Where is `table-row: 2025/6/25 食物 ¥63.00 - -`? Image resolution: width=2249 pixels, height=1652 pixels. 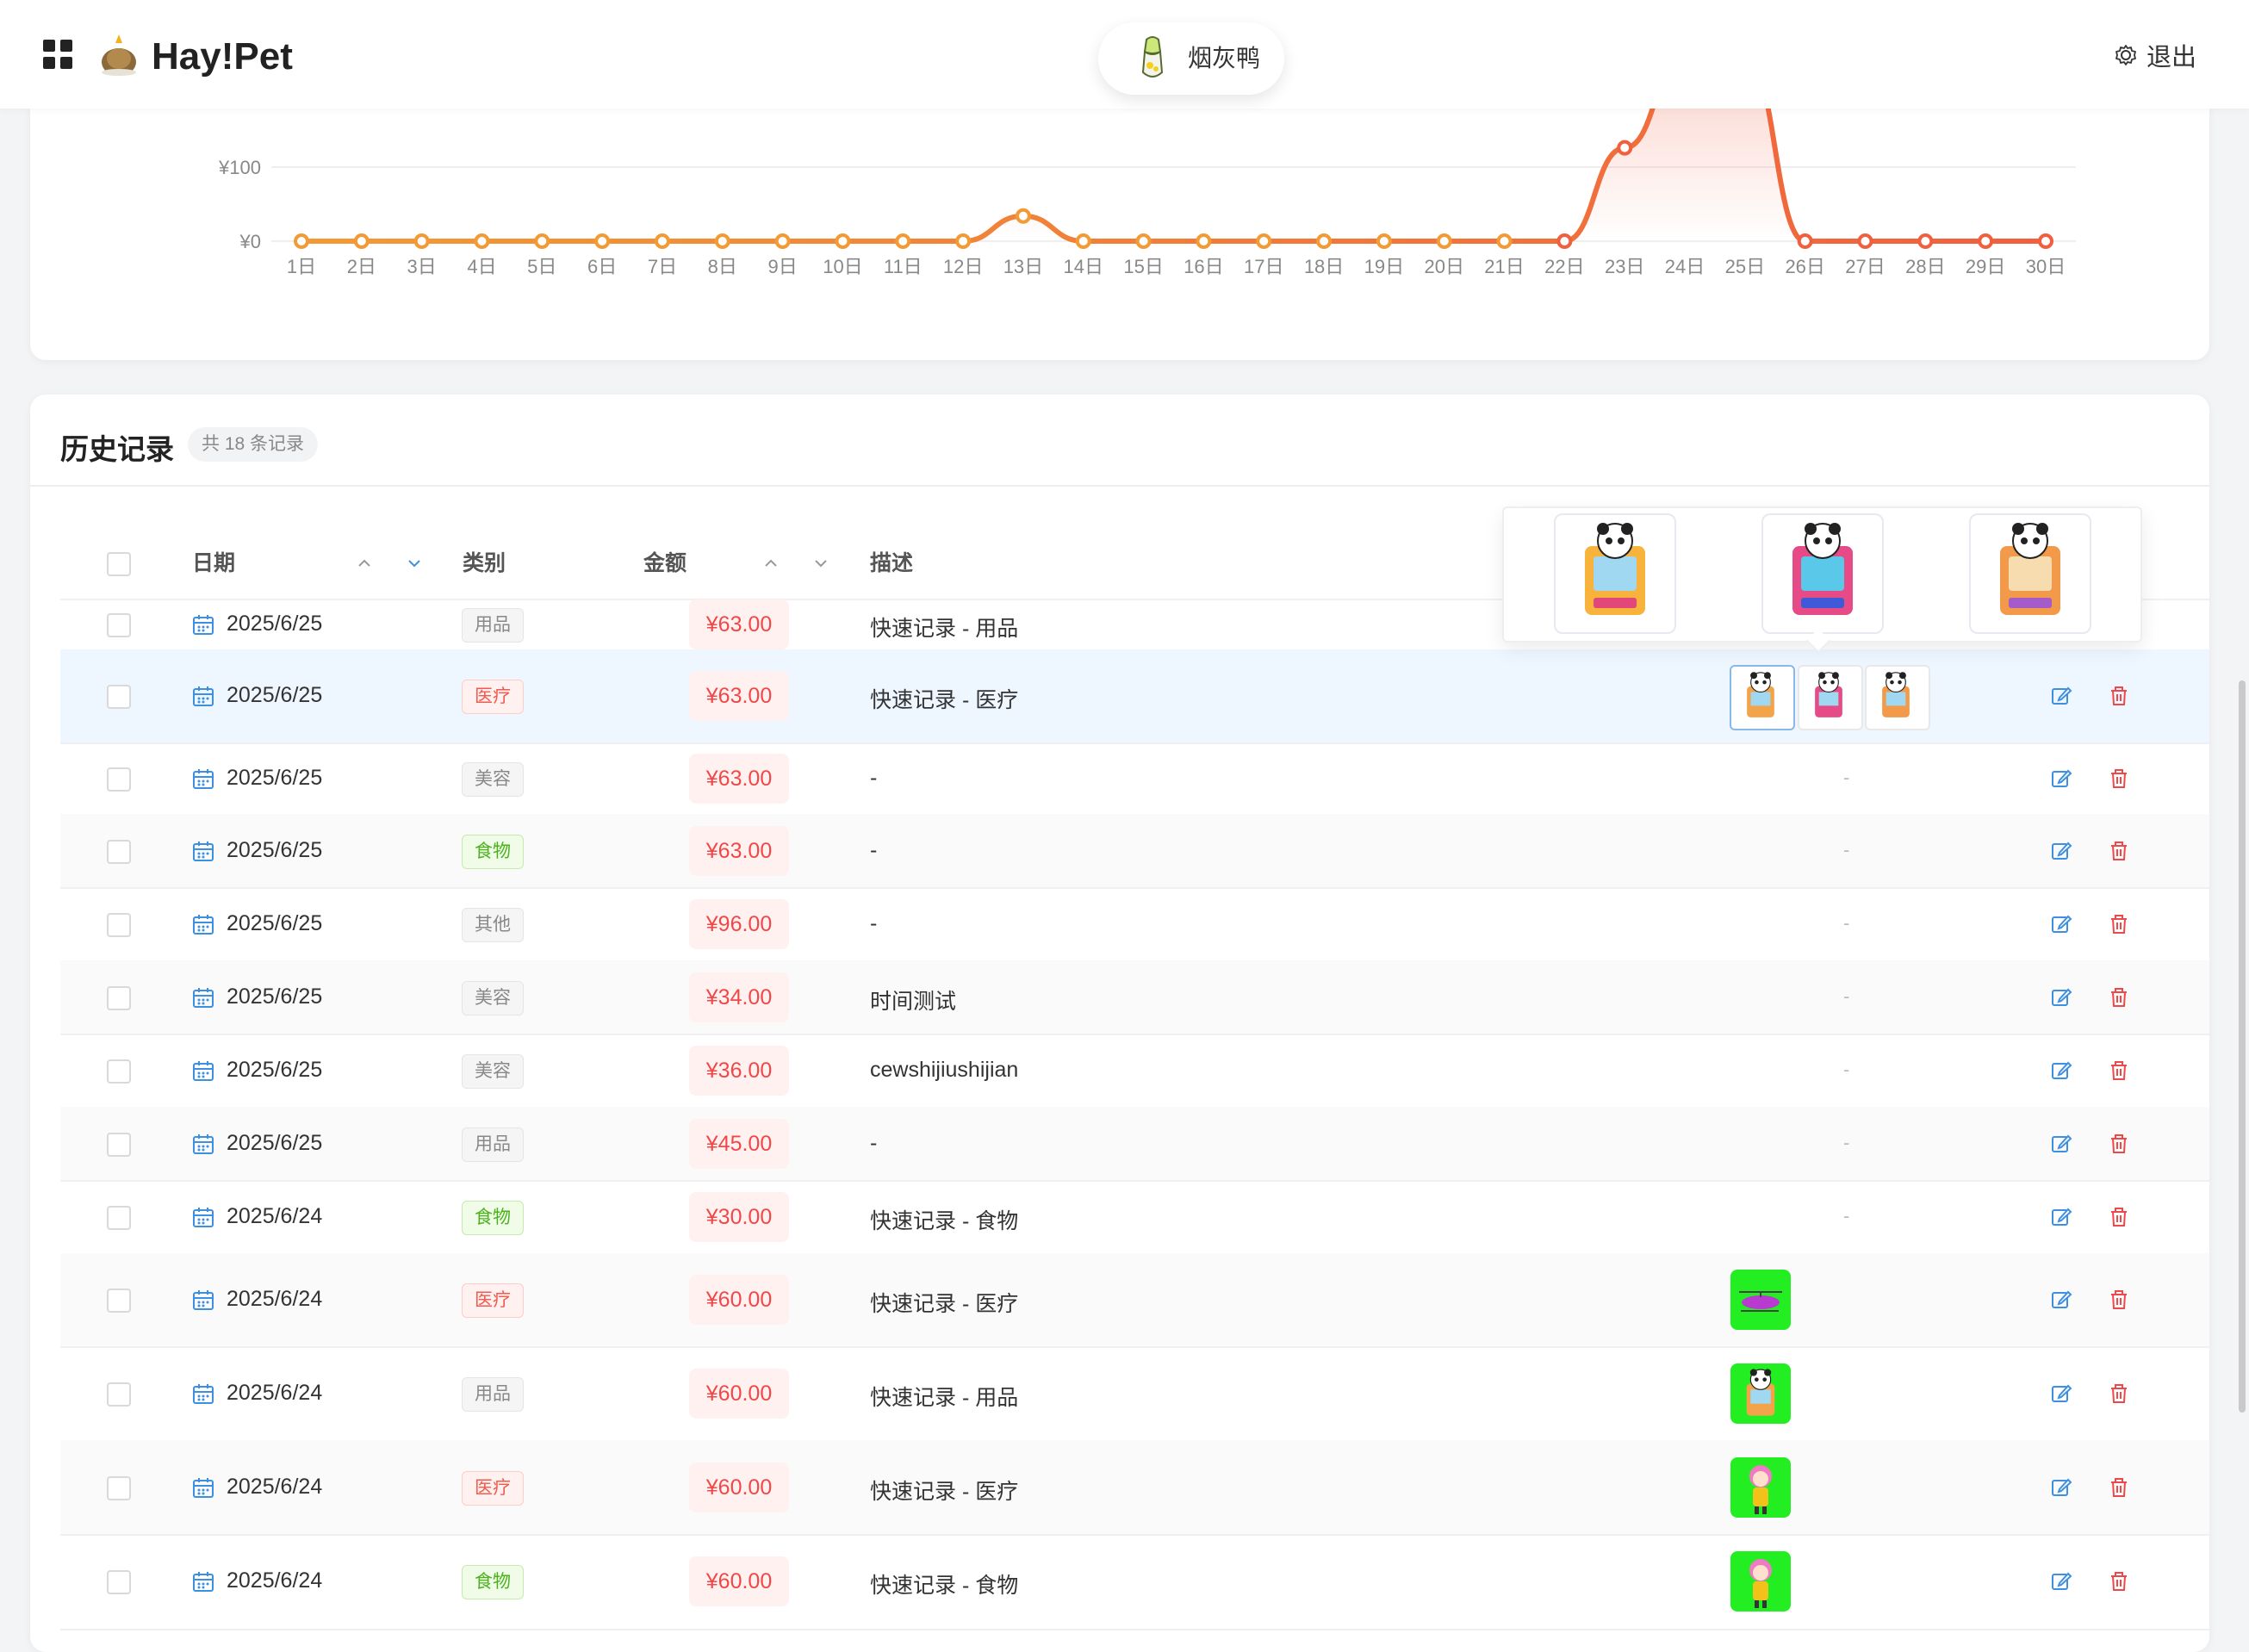 table-row: 2025/6/25 食物 ¥63.00 - - is located at coordinates (1134, 851).